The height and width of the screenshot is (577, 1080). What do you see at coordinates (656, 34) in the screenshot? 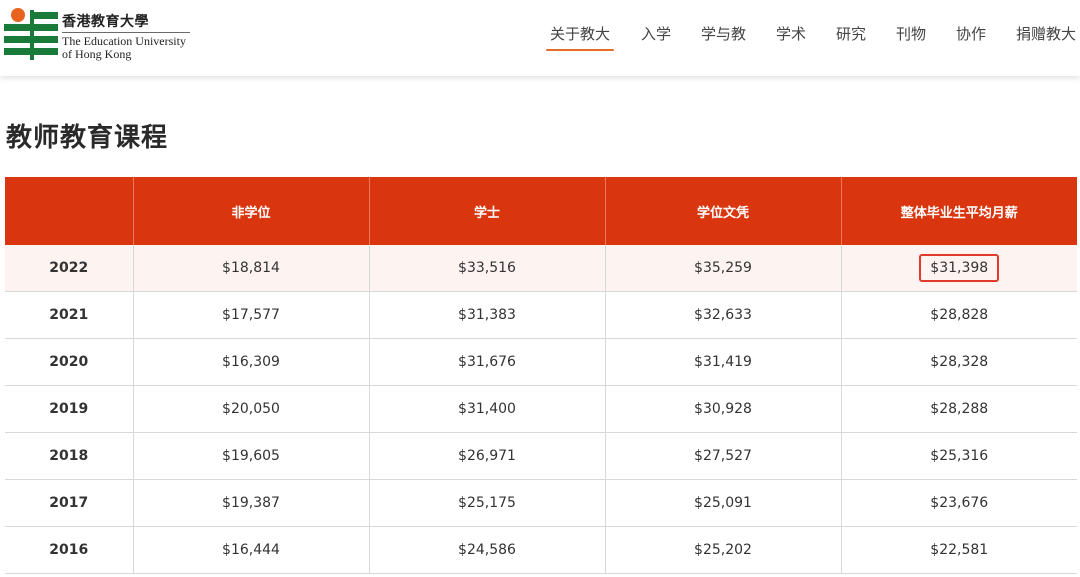
I see `nav-item-admissions: 入学` at bounding box center [656, 34].